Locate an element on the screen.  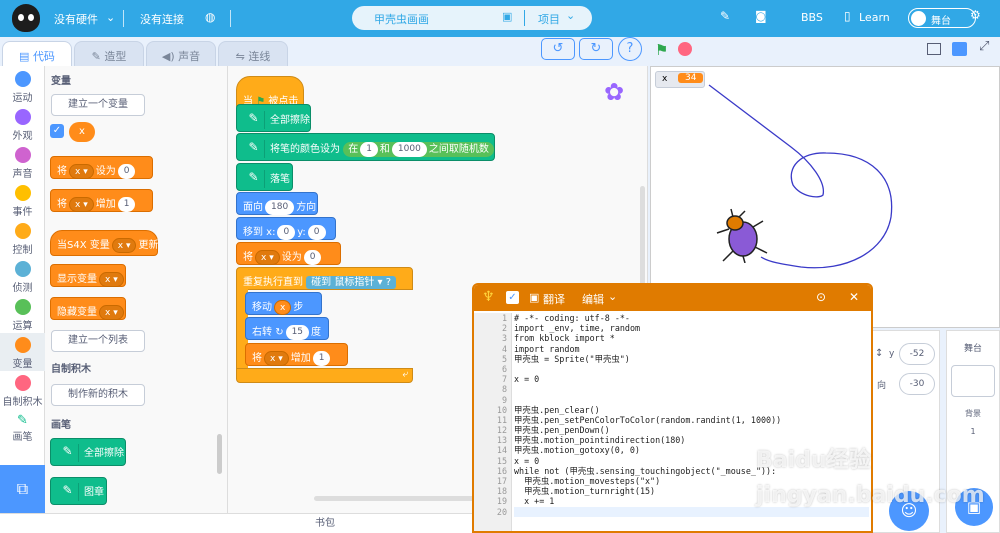
stop-button is located at coordinates (685, 49).